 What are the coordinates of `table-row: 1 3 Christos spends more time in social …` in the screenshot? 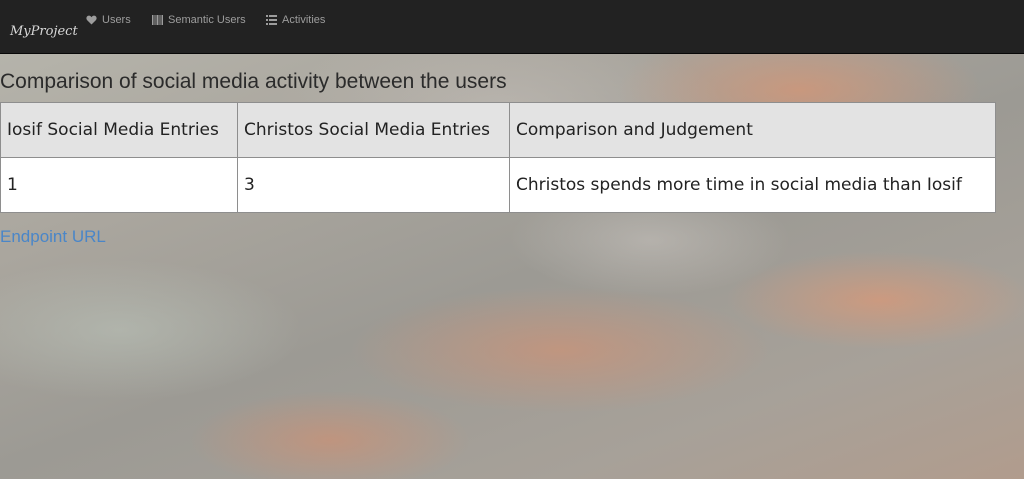 It's located at (498, 185).